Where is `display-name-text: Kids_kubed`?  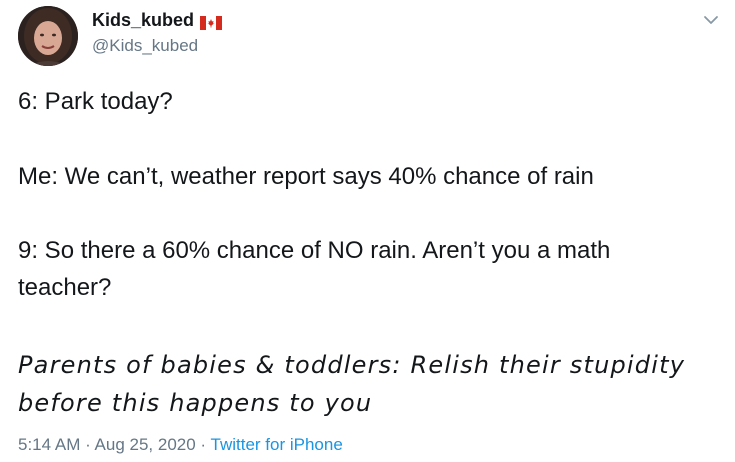 display-name-text: Kids_kubed is located at coordinates (143, 20).